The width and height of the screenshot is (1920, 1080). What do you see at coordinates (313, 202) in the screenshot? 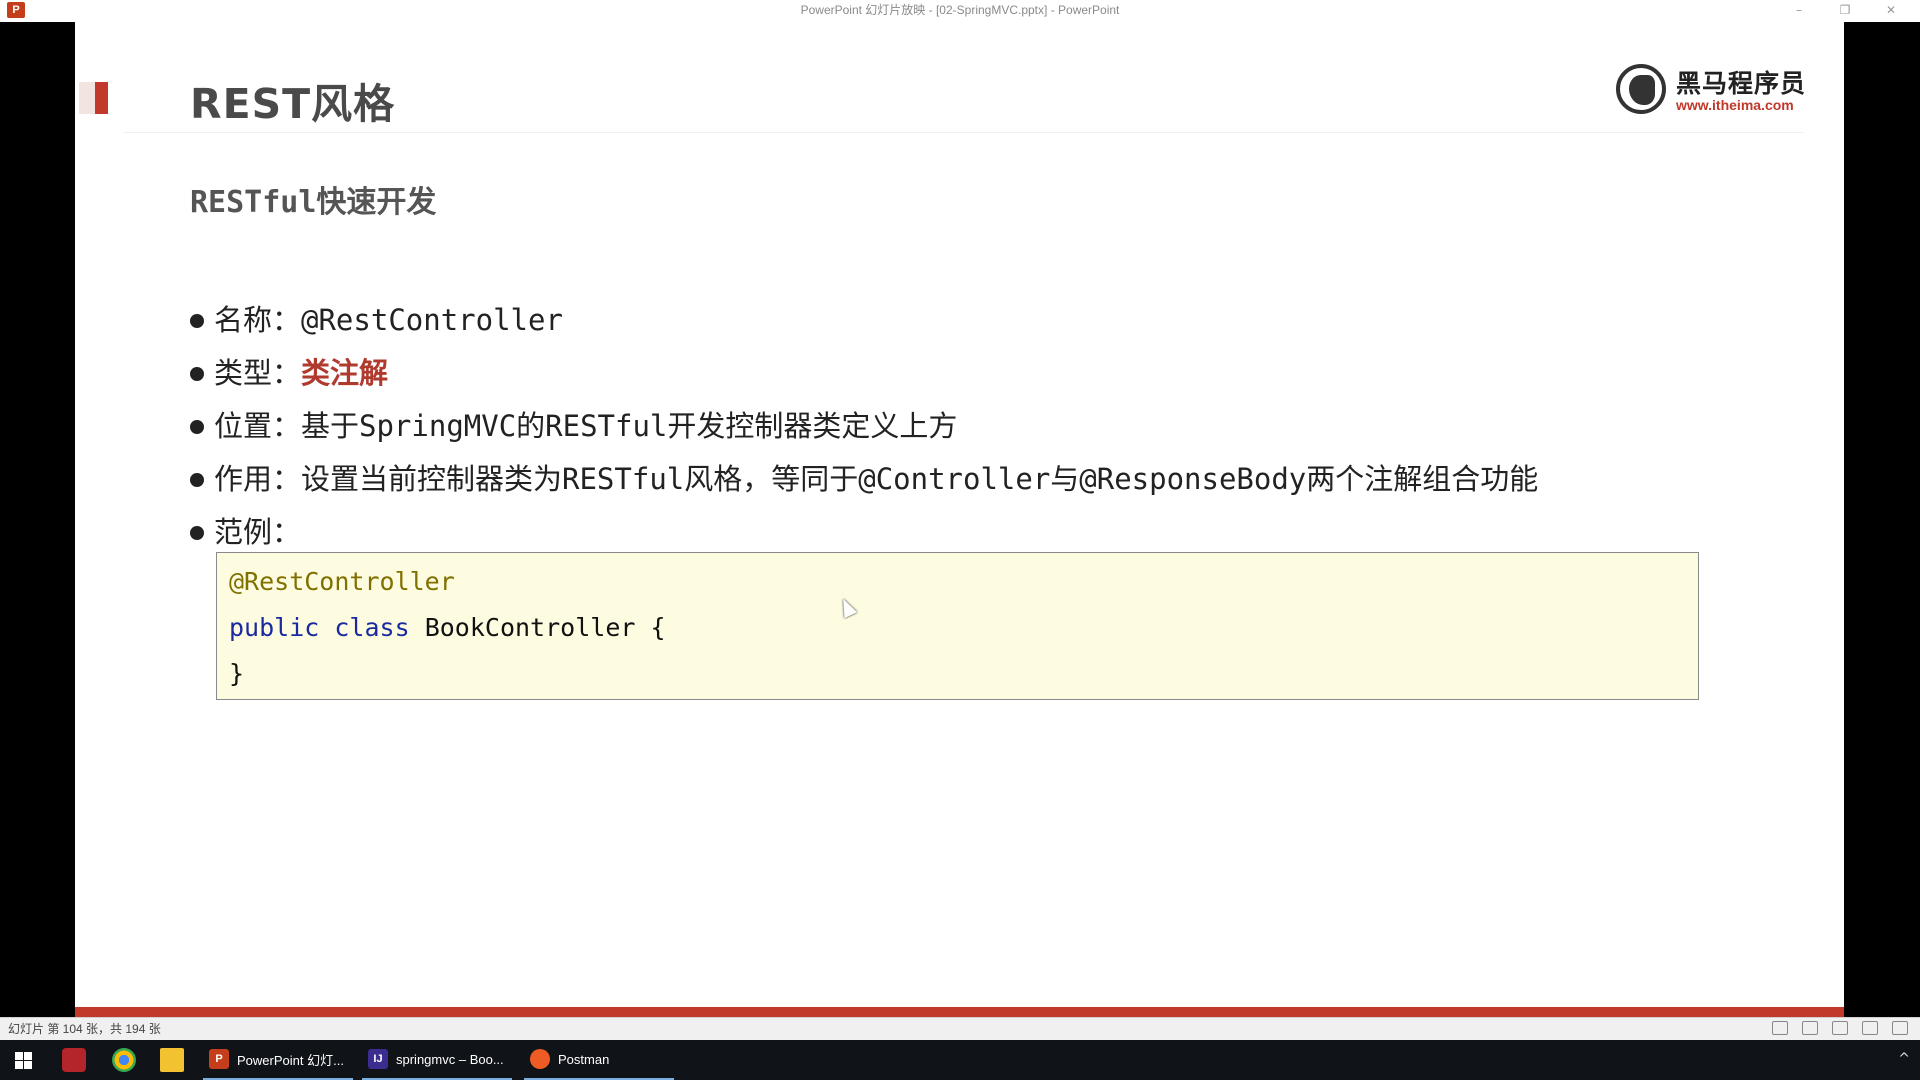
I see `slide-subtitle: RESTful快速开发` at bounding box center [313, 202].